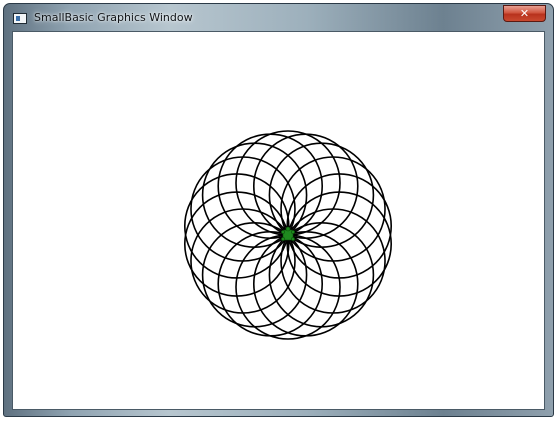  What do you see at coordinates (283, 239) in the screenshot?
I see `turtle-leg3` at bounding box center [283, 239].